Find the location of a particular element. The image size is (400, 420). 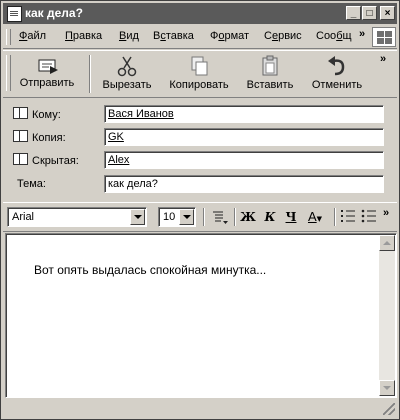

toolbar-grip is located at coordinates (8, 73).